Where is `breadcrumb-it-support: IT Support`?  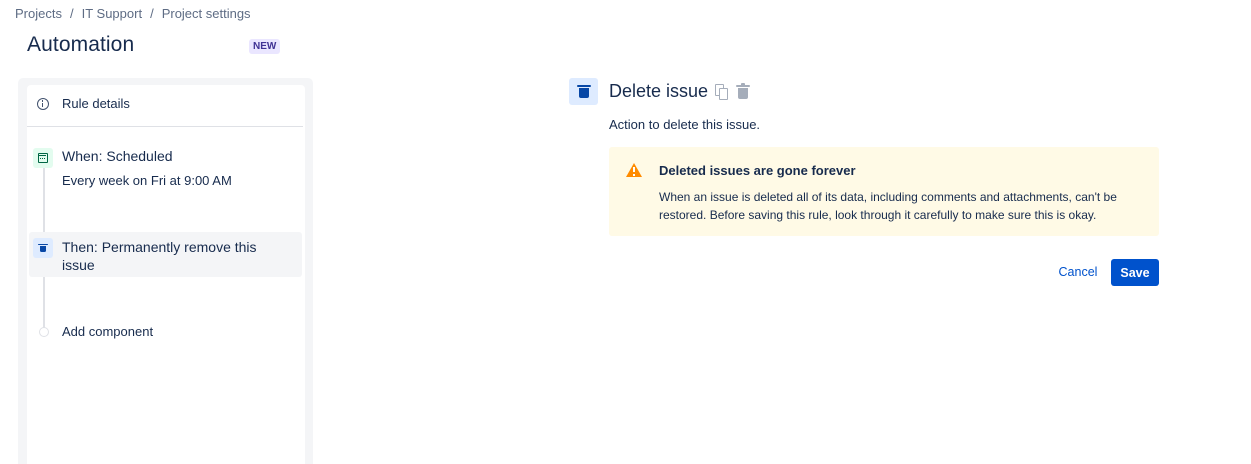
breadcrumb-it-support: IT Support is located at coordinates (112, 13).